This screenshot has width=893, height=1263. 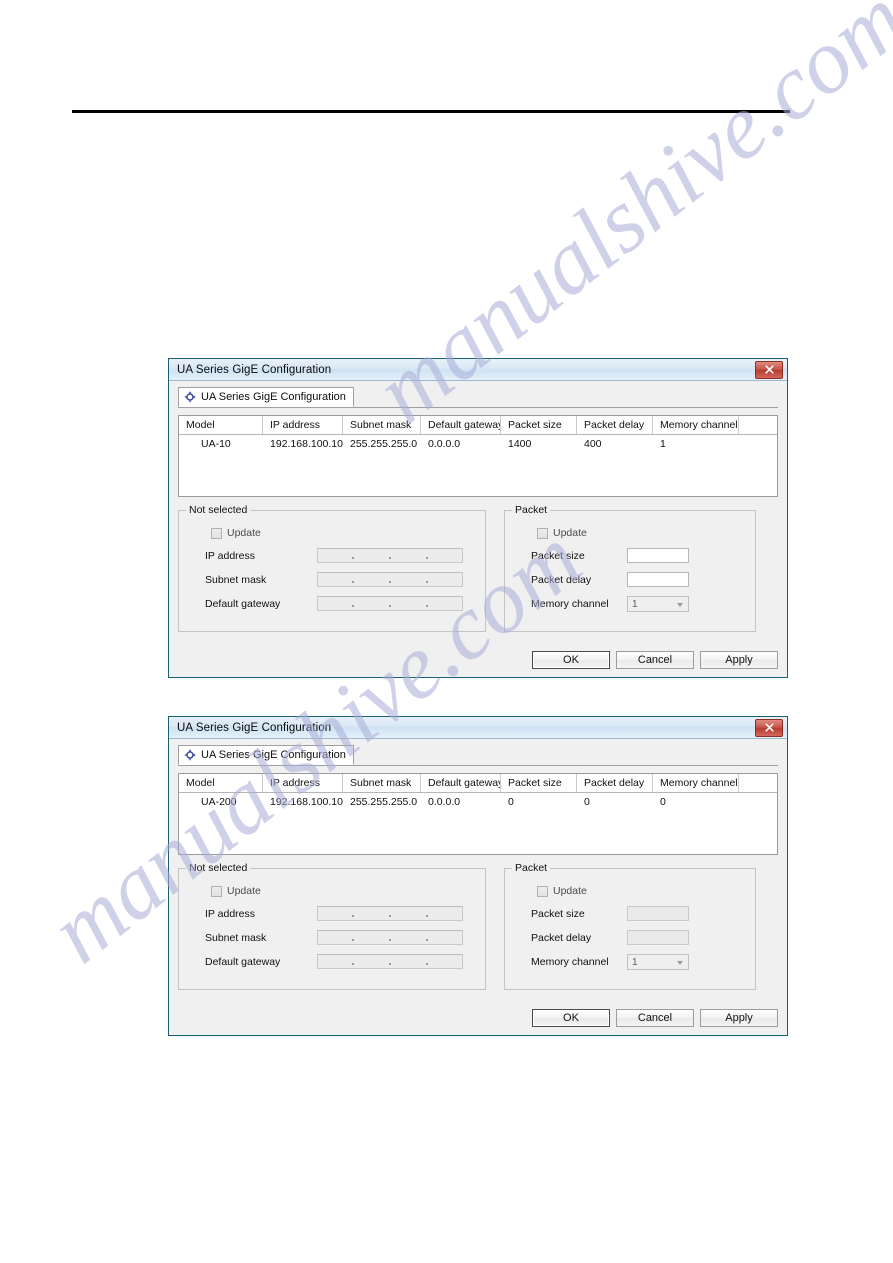 I want to click on column-header-spacer, so click(x=748, y=425).